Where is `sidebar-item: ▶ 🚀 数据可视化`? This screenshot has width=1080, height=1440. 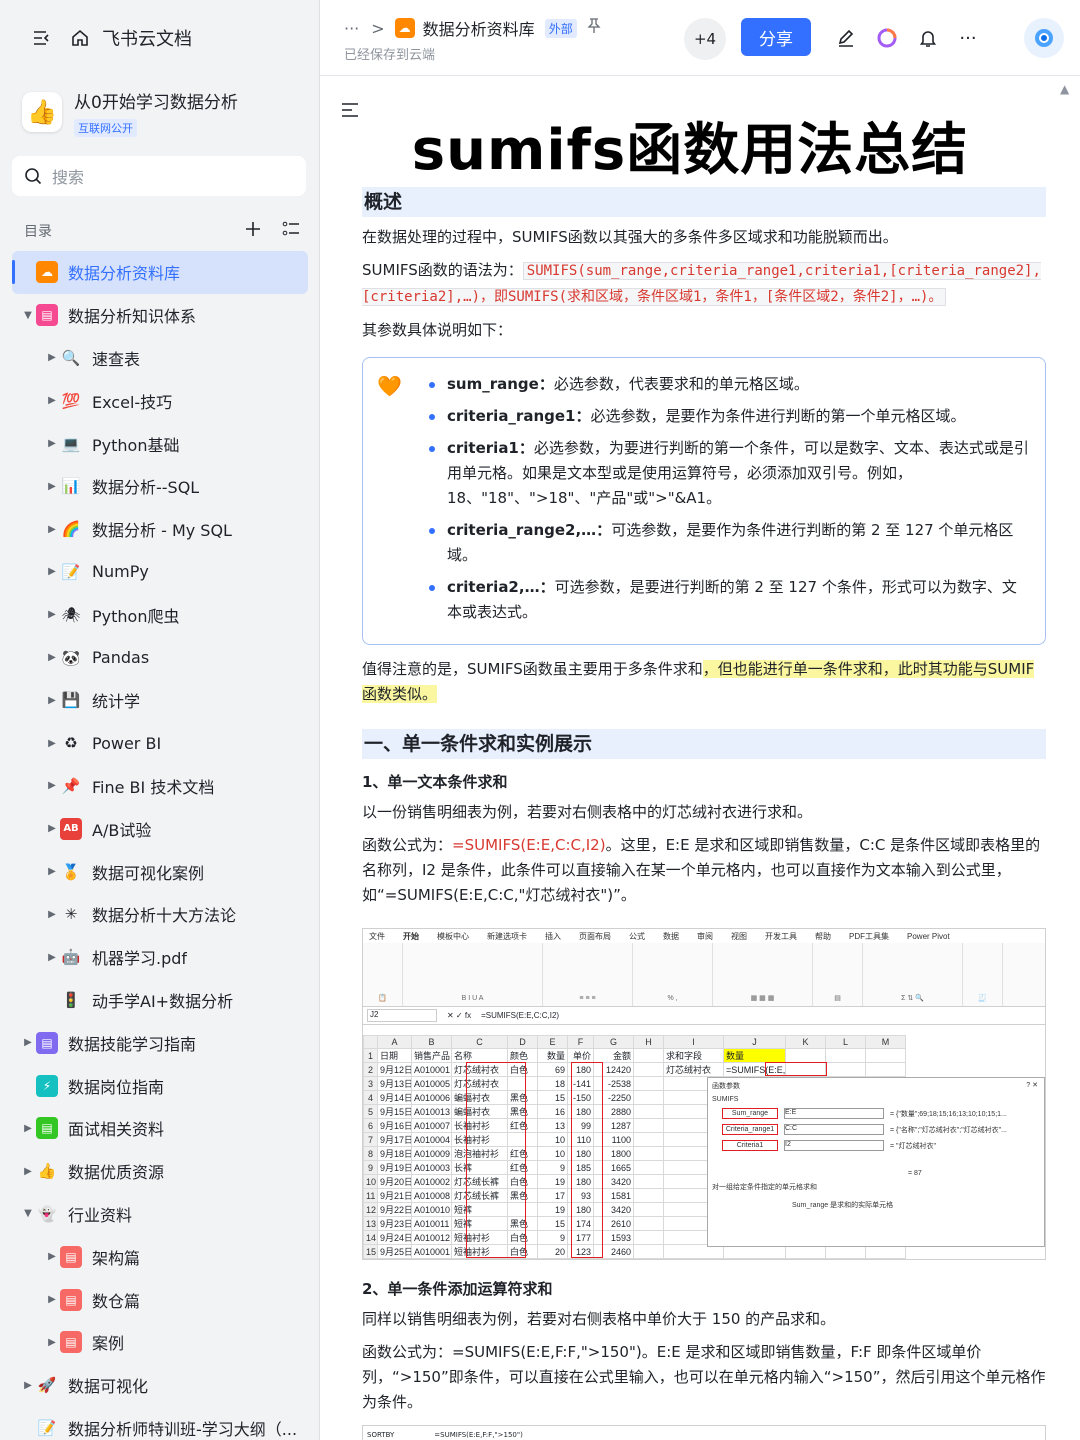
sidebar-item: ▶ 🚀 数据可视化 is located at coordinates (159, 1385).